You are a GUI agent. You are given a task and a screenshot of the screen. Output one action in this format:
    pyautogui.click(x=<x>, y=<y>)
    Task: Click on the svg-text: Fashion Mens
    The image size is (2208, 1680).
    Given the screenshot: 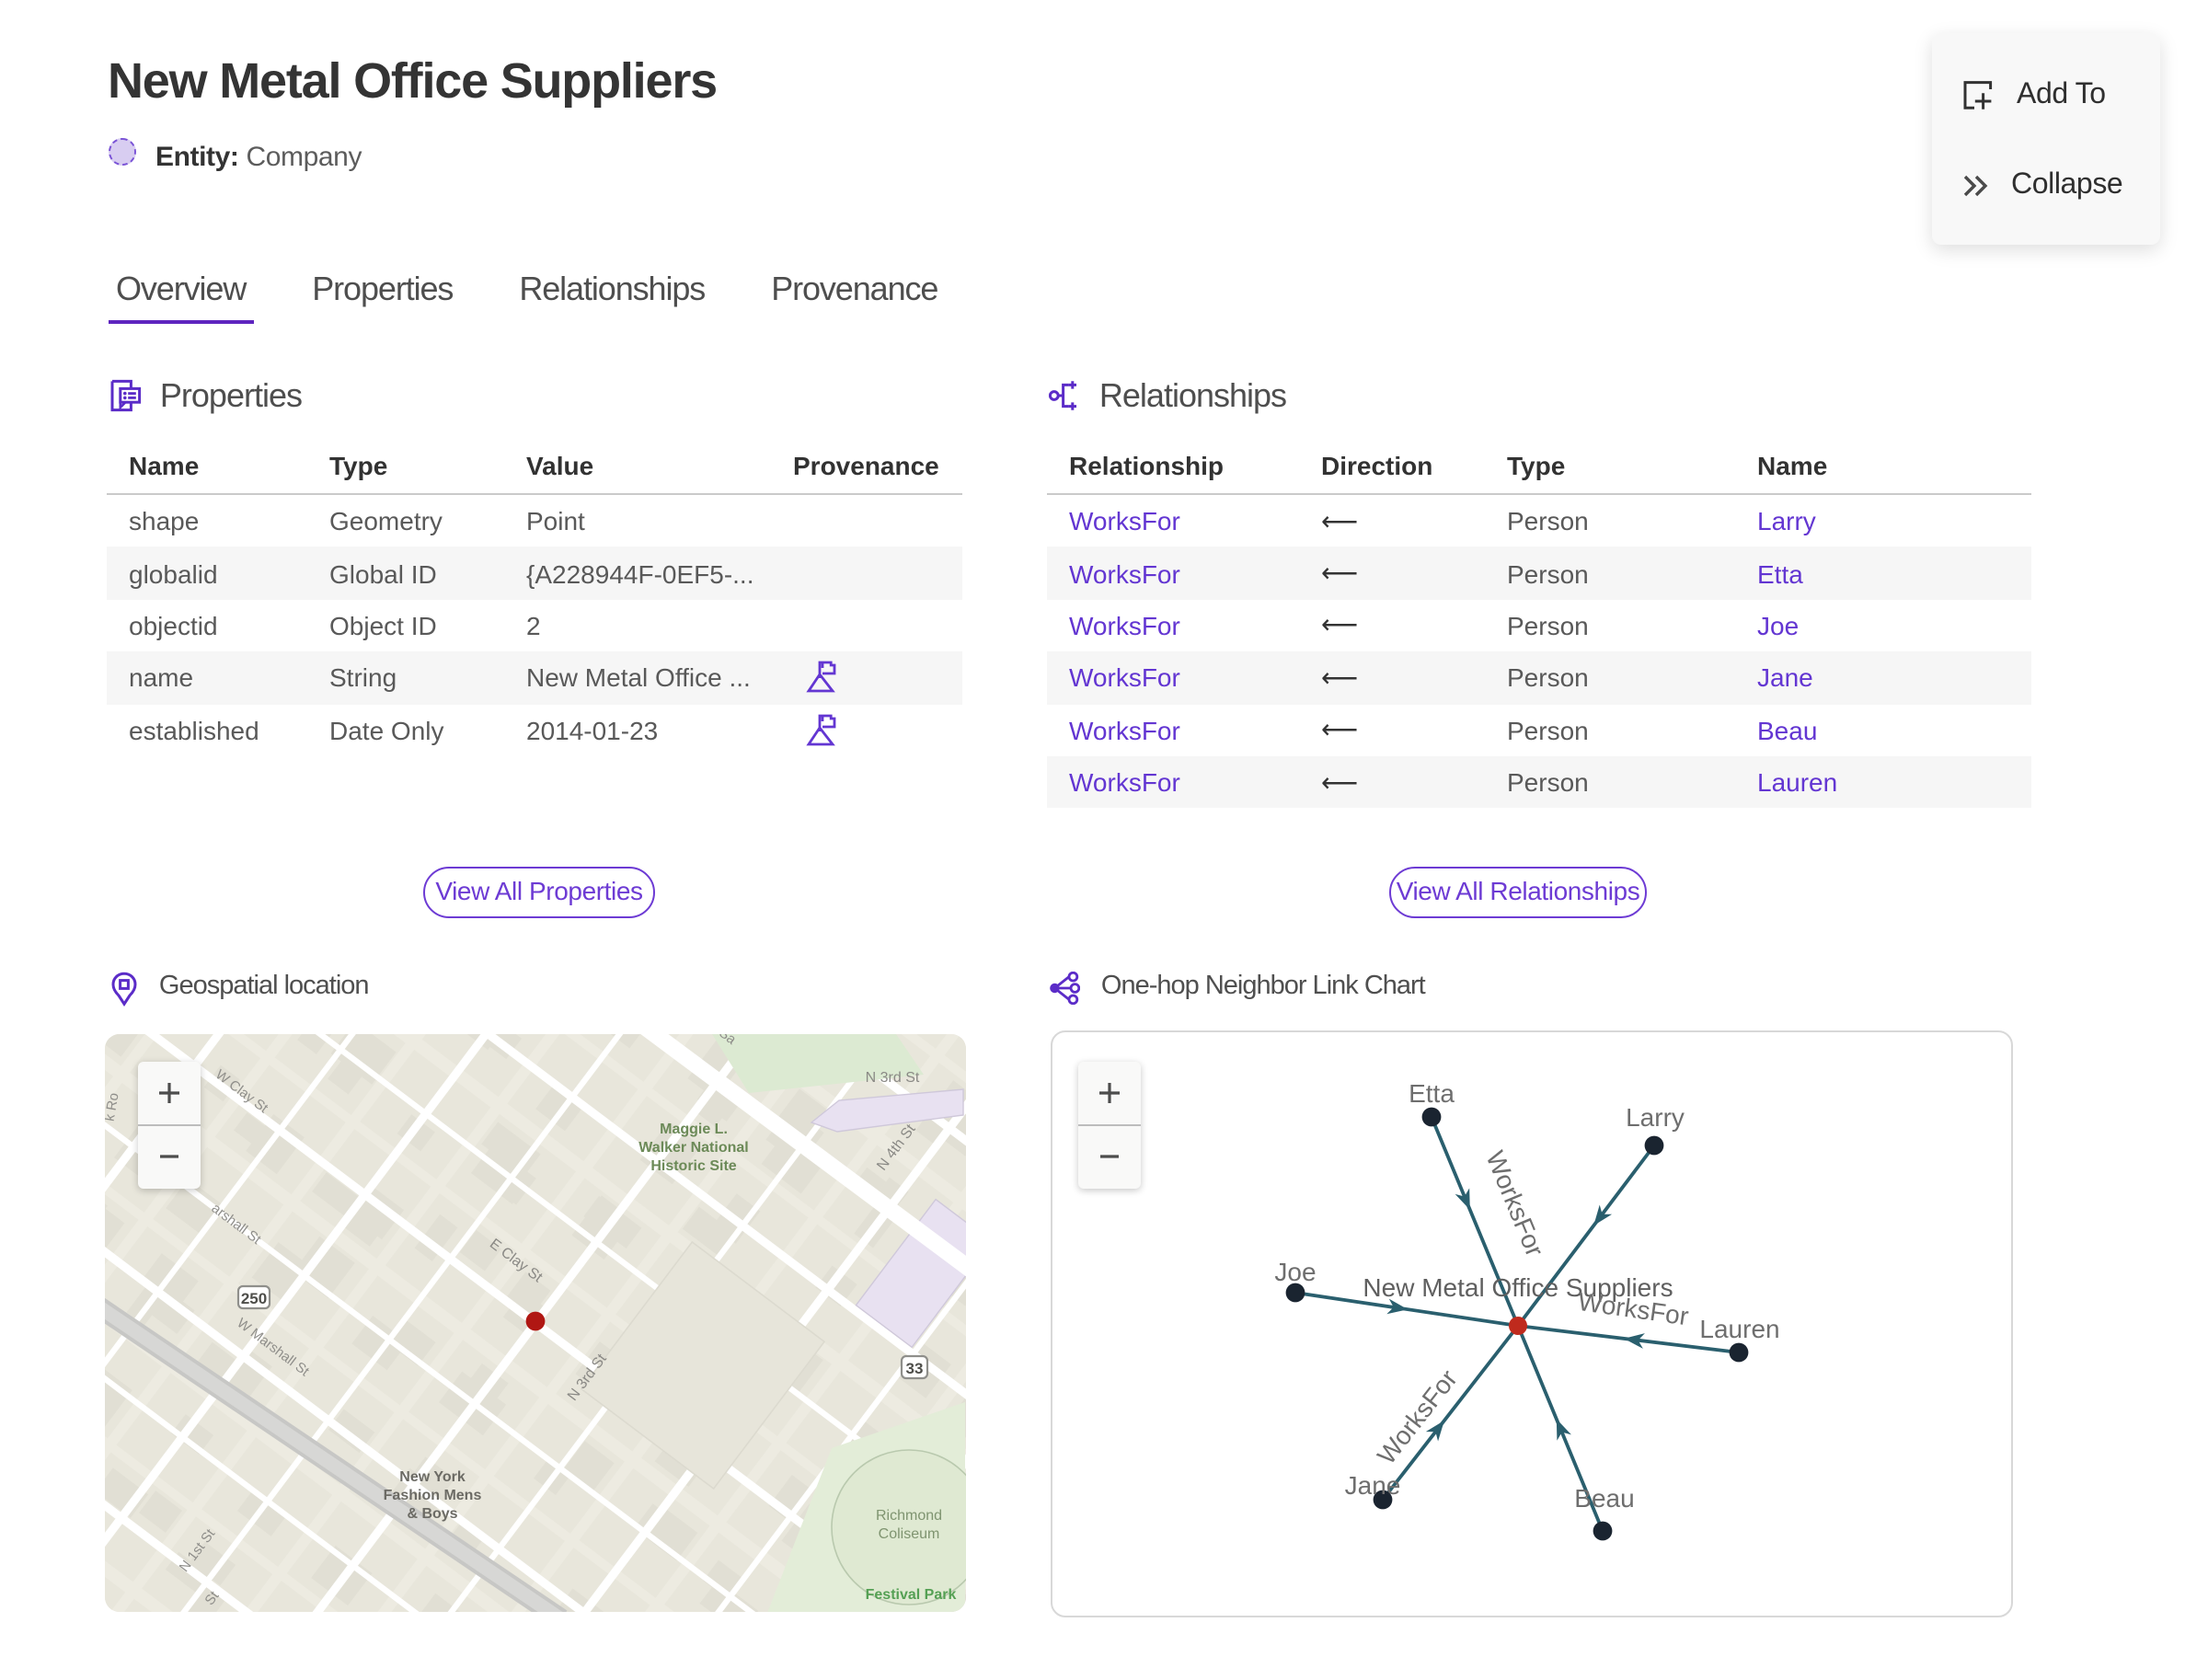 What is the action you would take?
    pyautogui.click(x=433, y=1494)
    